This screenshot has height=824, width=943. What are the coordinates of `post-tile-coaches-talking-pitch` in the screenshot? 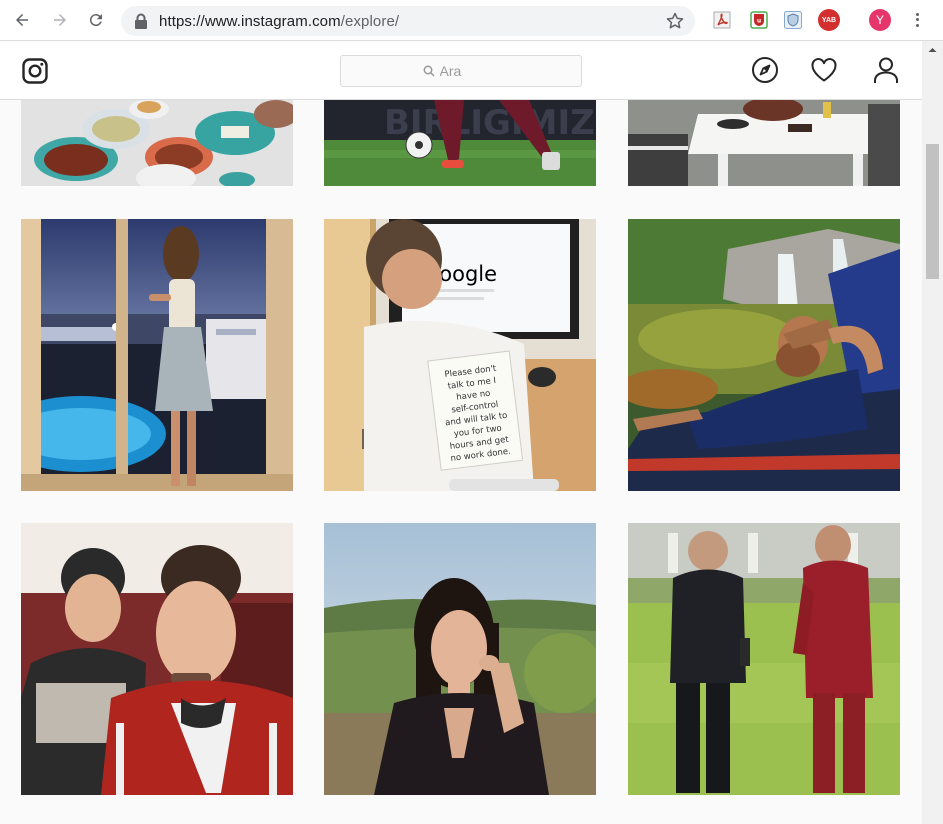 It's located at (764, 659).